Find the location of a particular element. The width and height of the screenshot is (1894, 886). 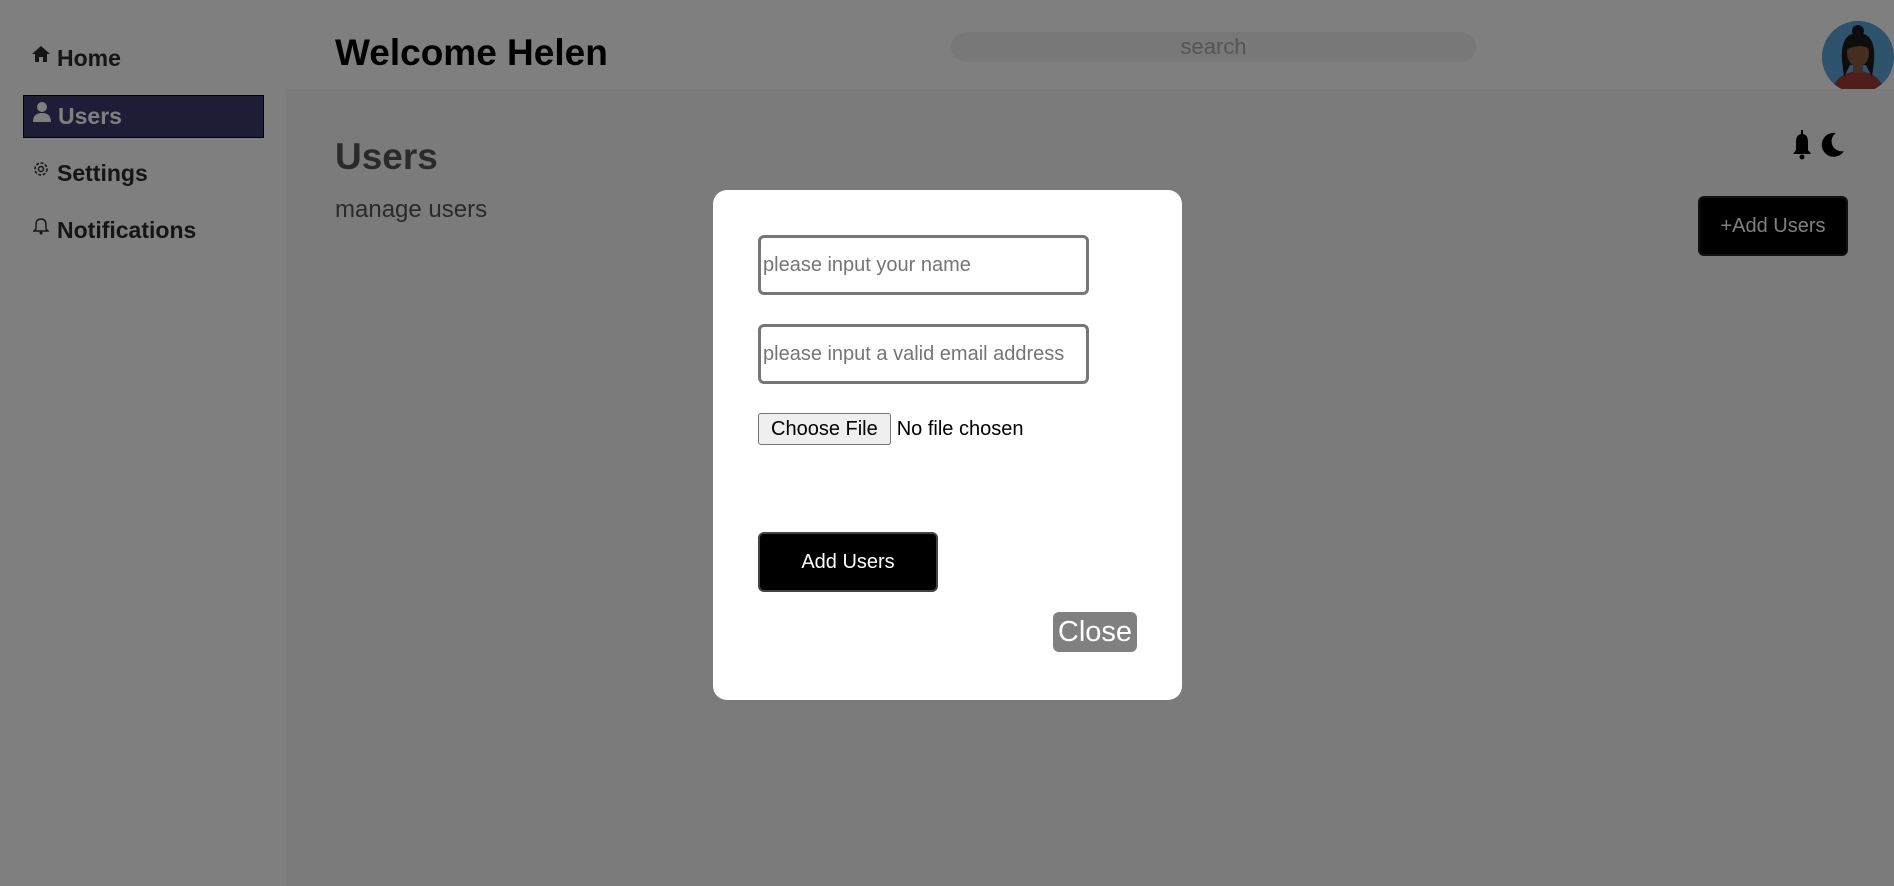

email-field is located at coordinates (923, 354).